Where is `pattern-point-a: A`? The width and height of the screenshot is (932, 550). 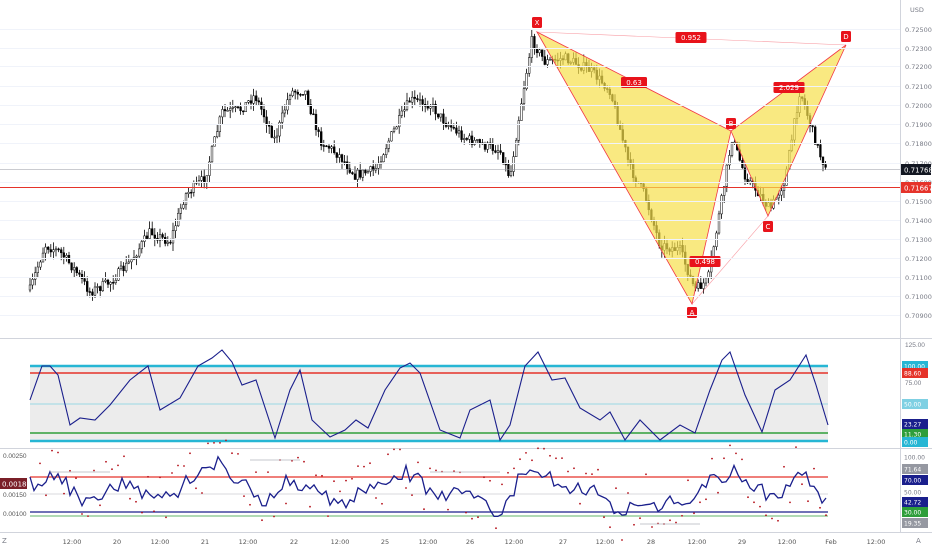 pattern-point-a: A is located at coordinates (692, 312).